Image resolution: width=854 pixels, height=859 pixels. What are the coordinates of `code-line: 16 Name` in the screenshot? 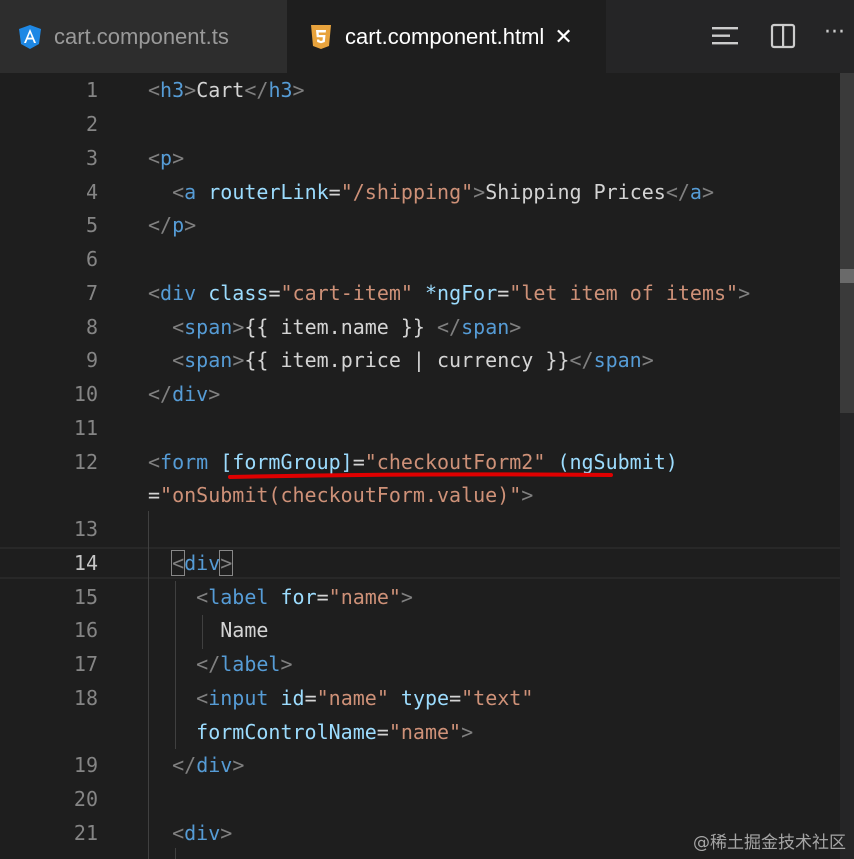 It's located at (427, 630).